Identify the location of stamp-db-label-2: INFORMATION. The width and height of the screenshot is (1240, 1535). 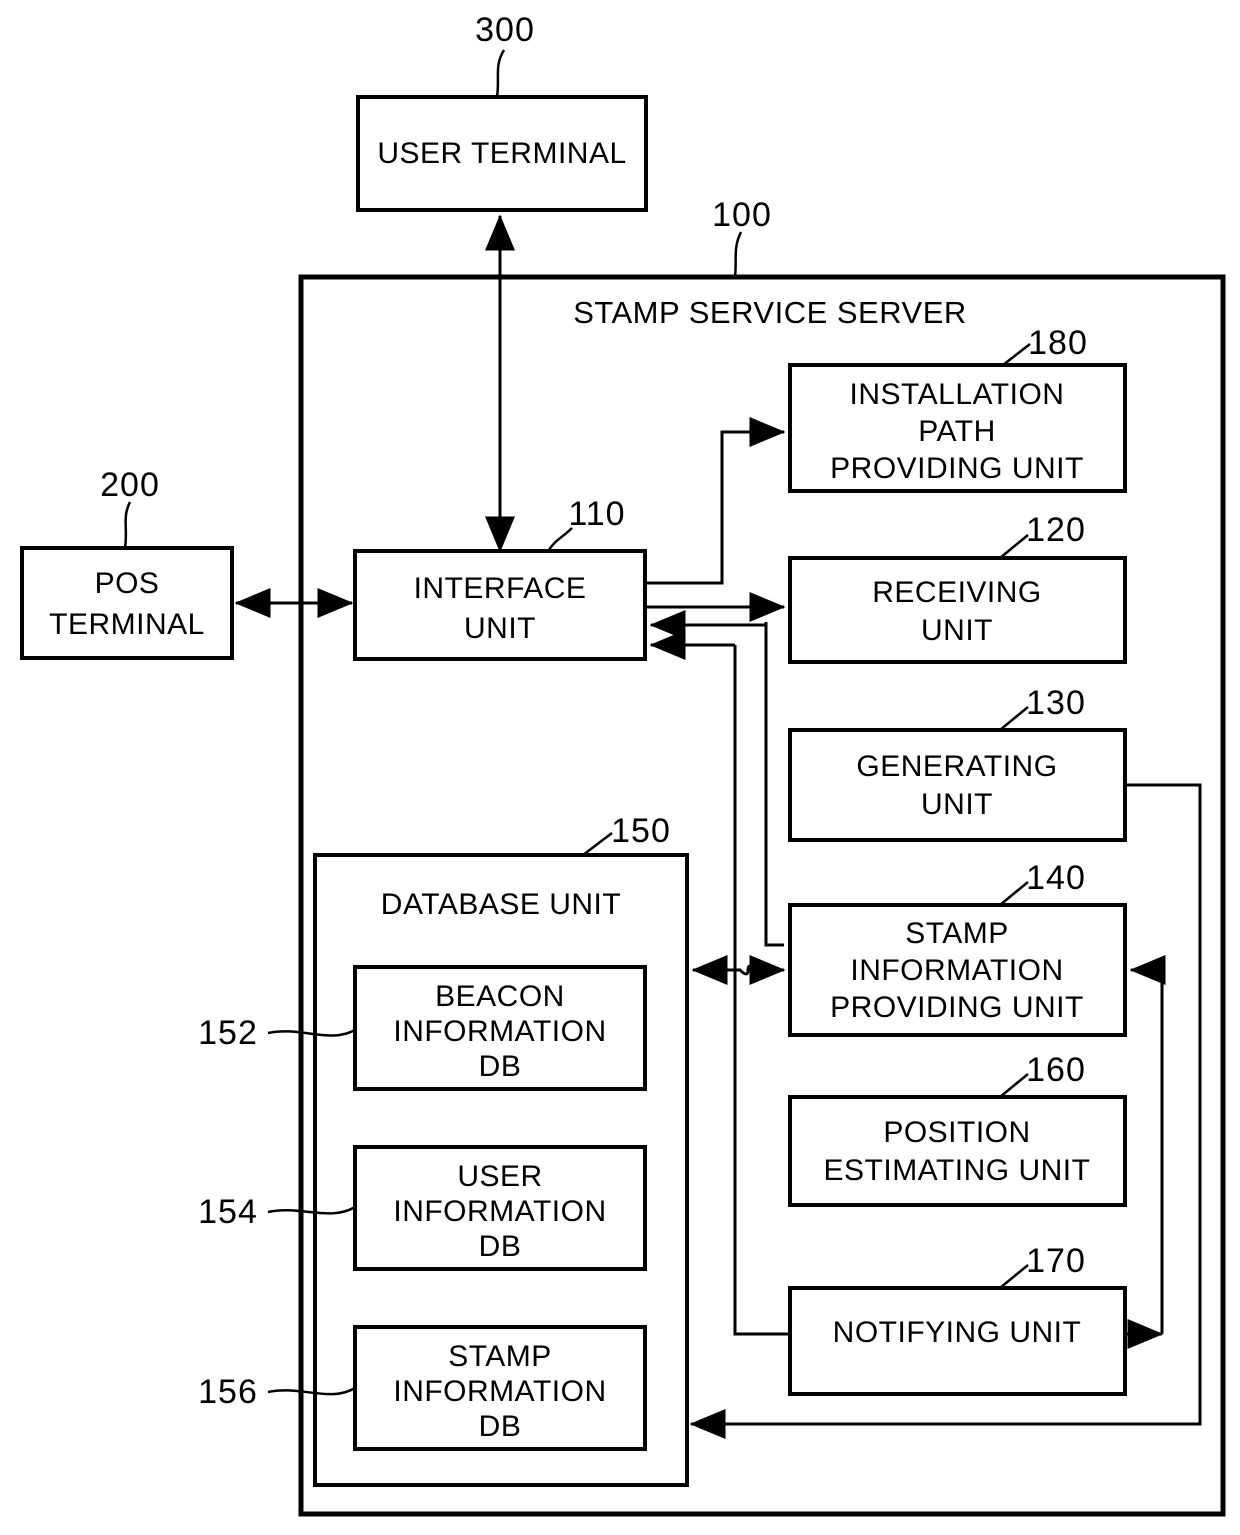
(499, 1391).